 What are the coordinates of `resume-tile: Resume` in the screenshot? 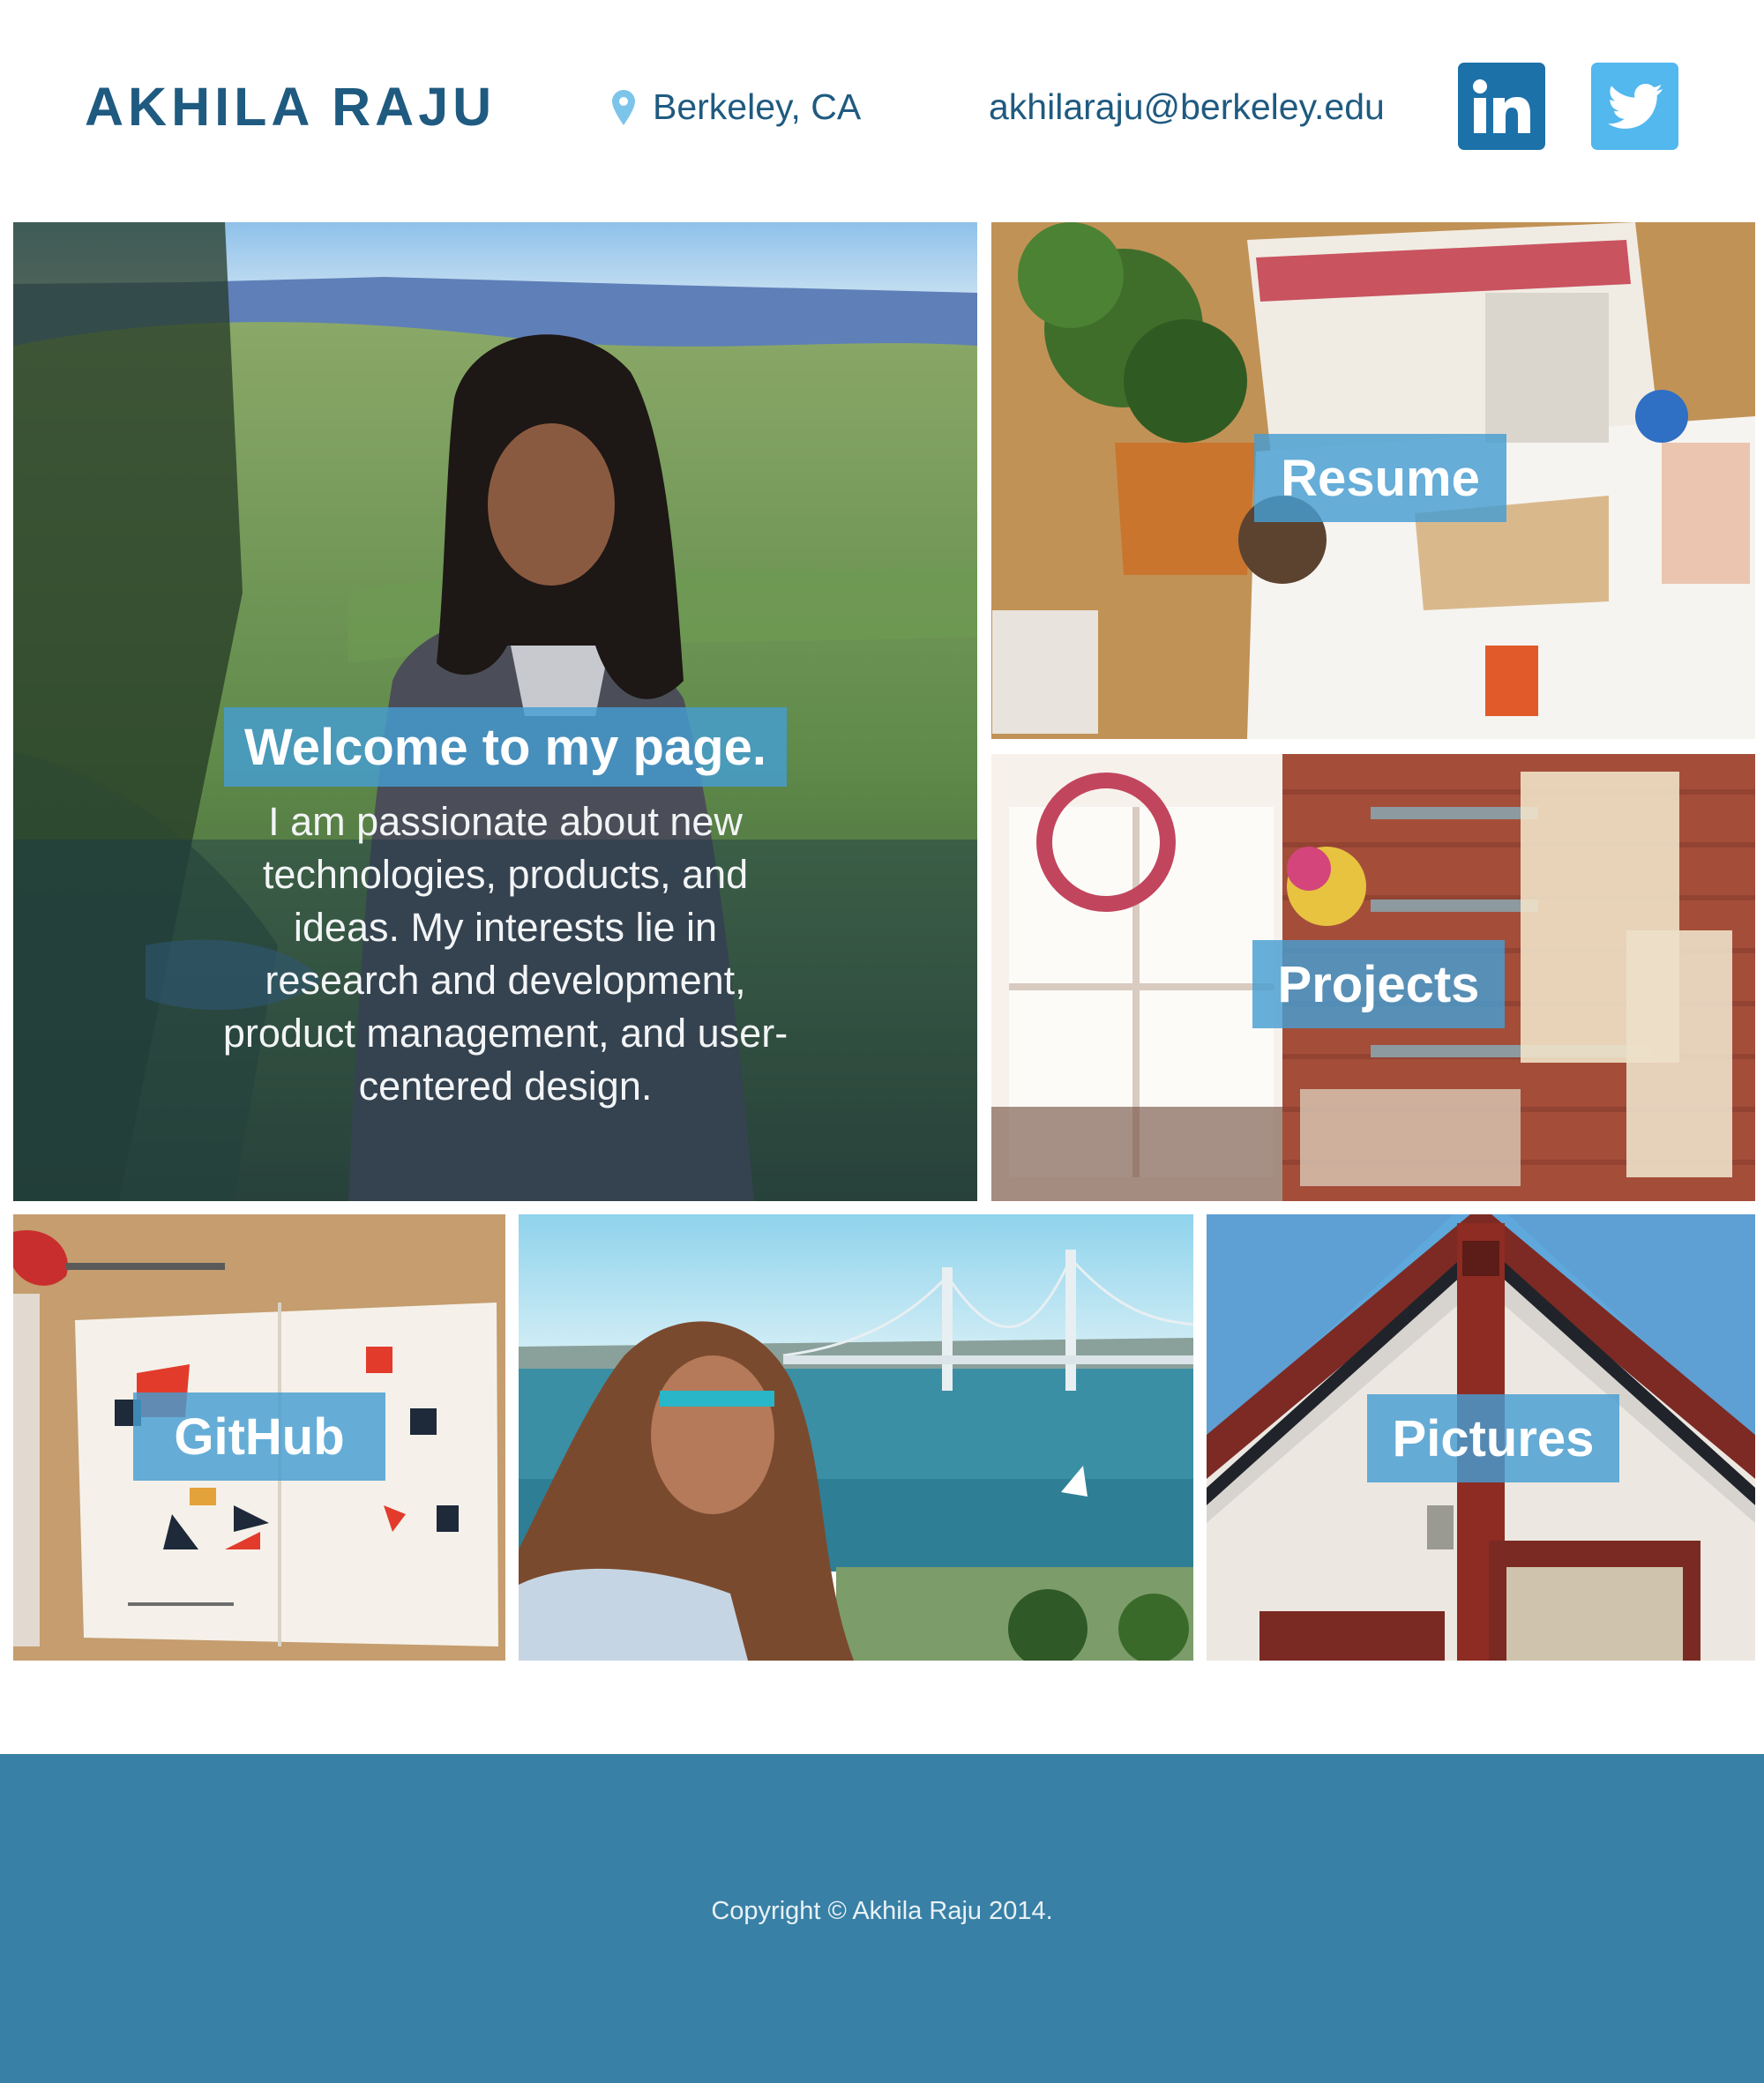 It's located at (1373, 480).